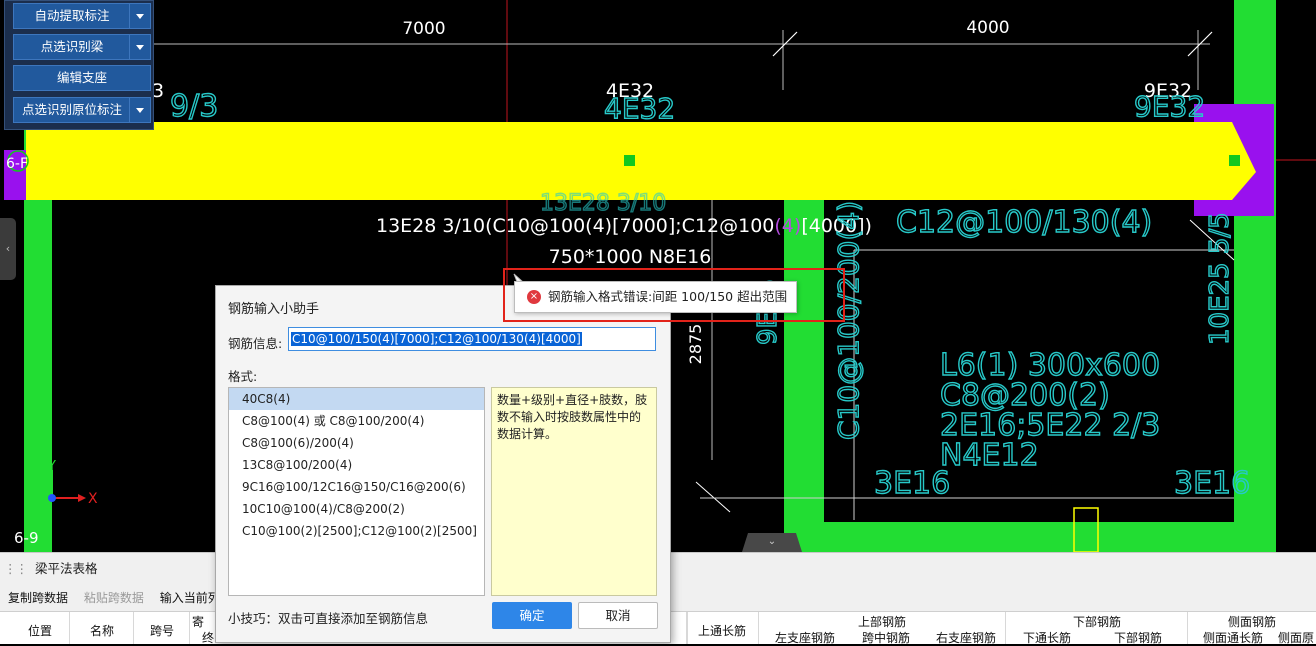 This screenshot has width=1316, height=646. I want to click on chevron-down-icon: ⌄, so click(772, 541).